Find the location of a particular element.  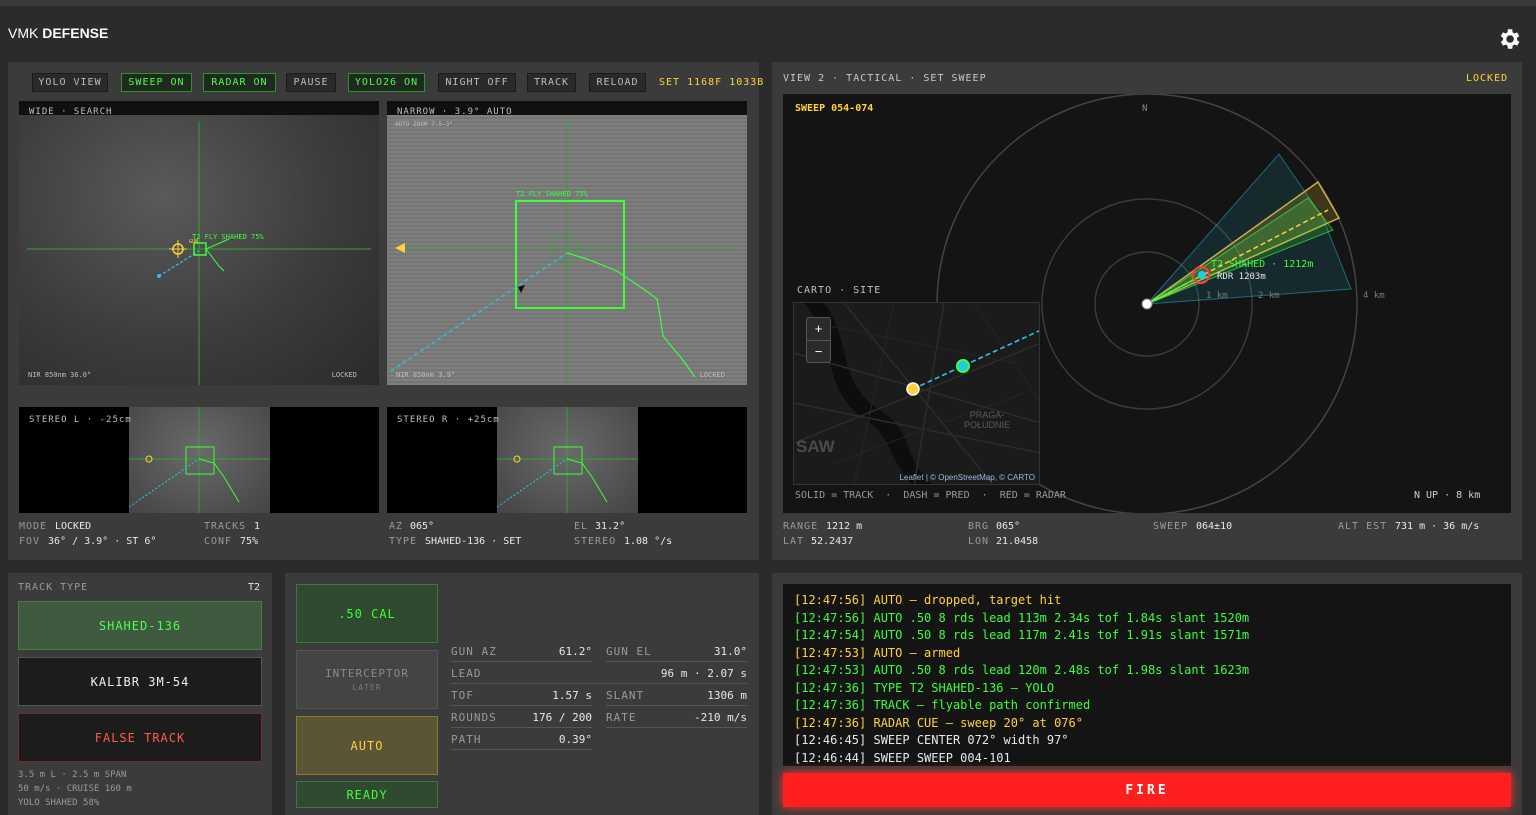

brg-value: 065° is located at coordinates (1008, 526).